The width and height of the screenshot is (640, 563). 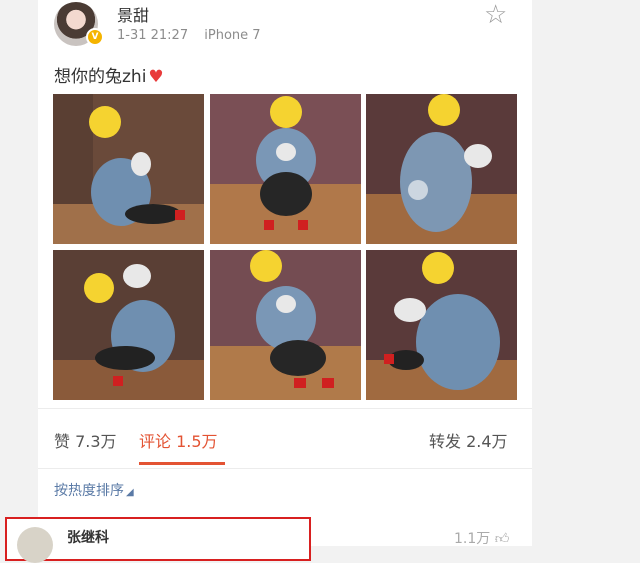 I want to click on sort-label: 按热度排序, so click(x=89, y=491).